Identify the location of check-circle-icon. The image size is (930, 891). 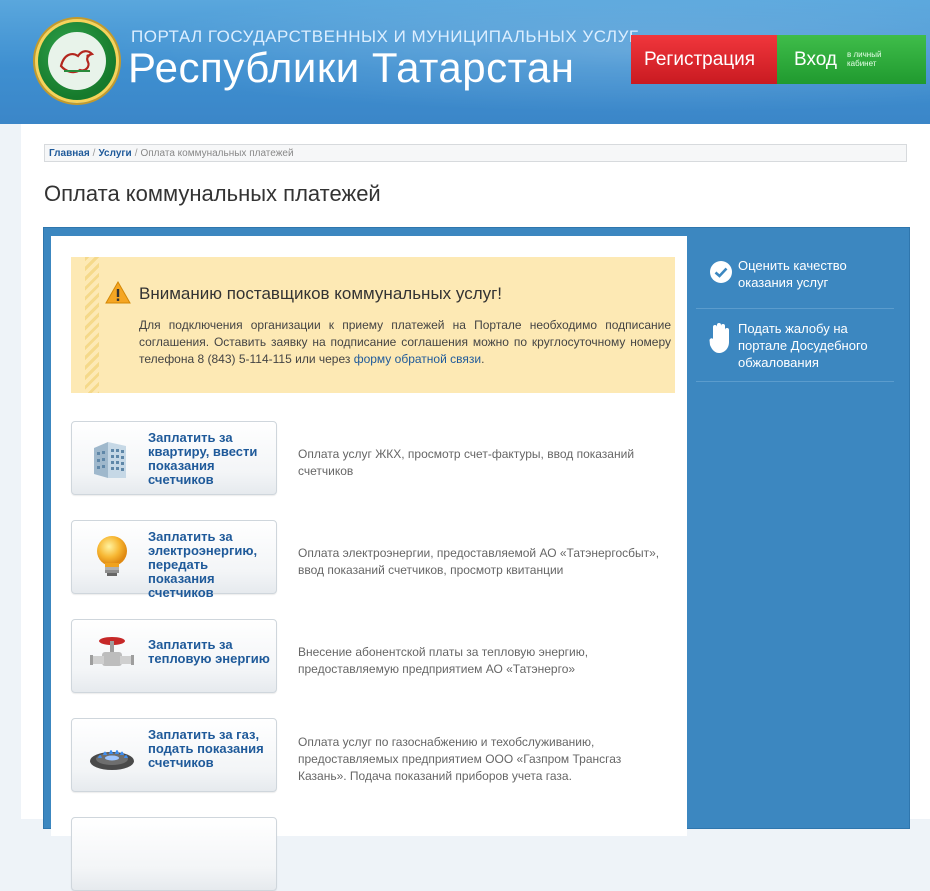
(721, 272).